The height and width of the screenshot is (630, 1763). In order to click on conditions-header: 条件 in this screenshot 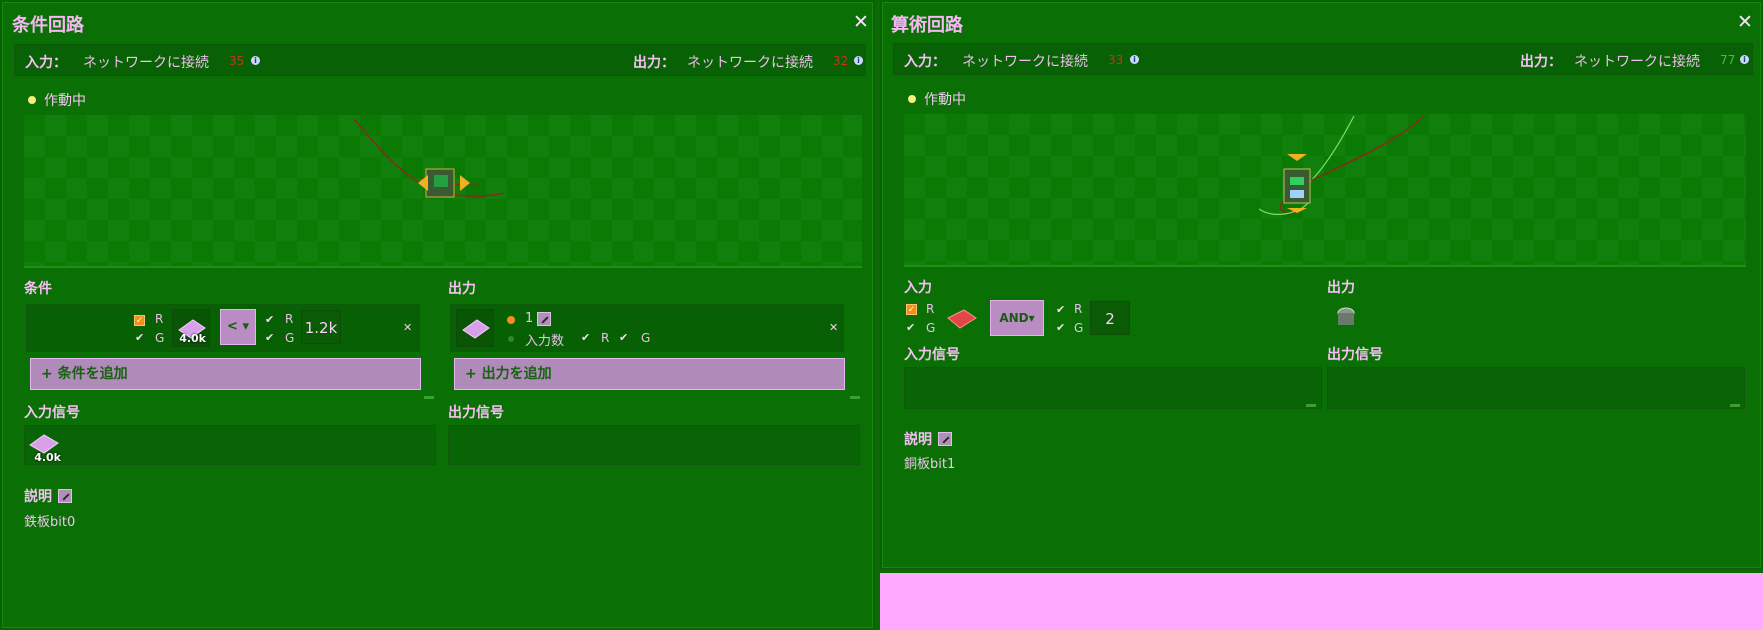, I will do `click(38, 289)`.